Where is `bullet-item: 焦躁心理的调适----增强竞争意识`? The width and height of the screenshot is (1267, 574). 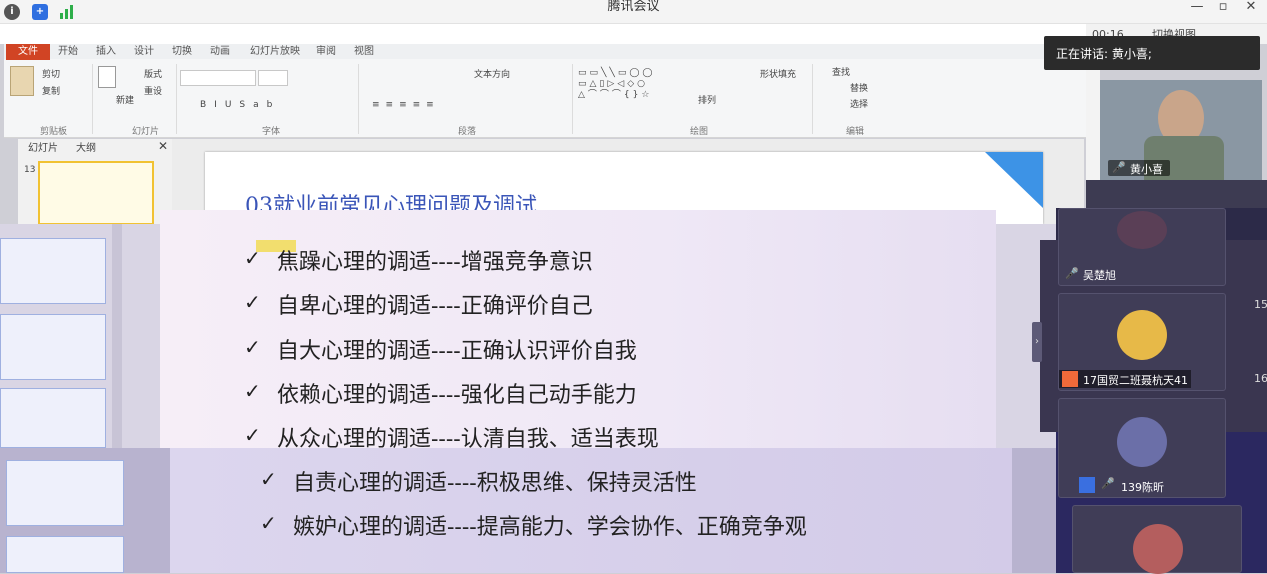 bullet-item: 焦躁心理的调适----增强竞争意识 is located at coordinates (435, 262).